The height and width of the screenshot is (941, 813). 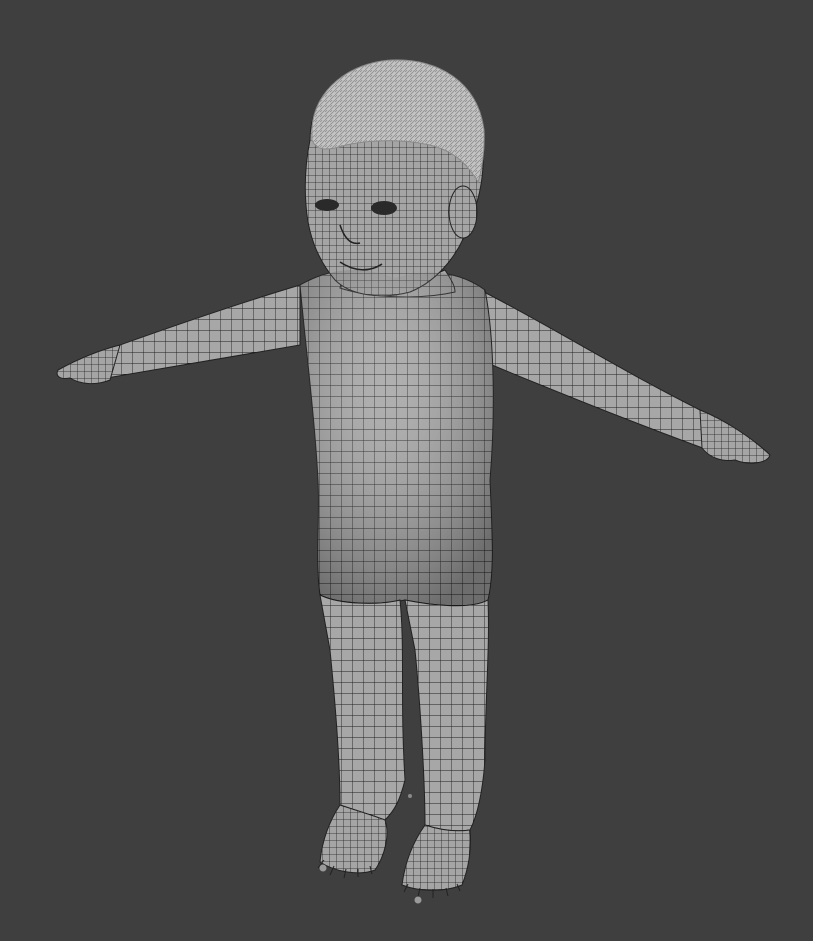 I want to click on ear, so click(x=463, y=212).